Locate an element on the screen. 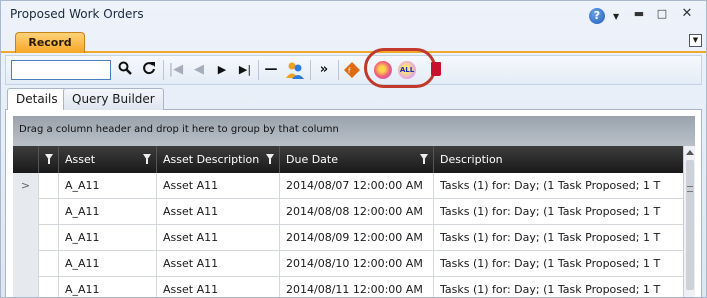 This screenshot has height=298, width=707. minimize-icon: ▬ is located at coordinates (639, 14).